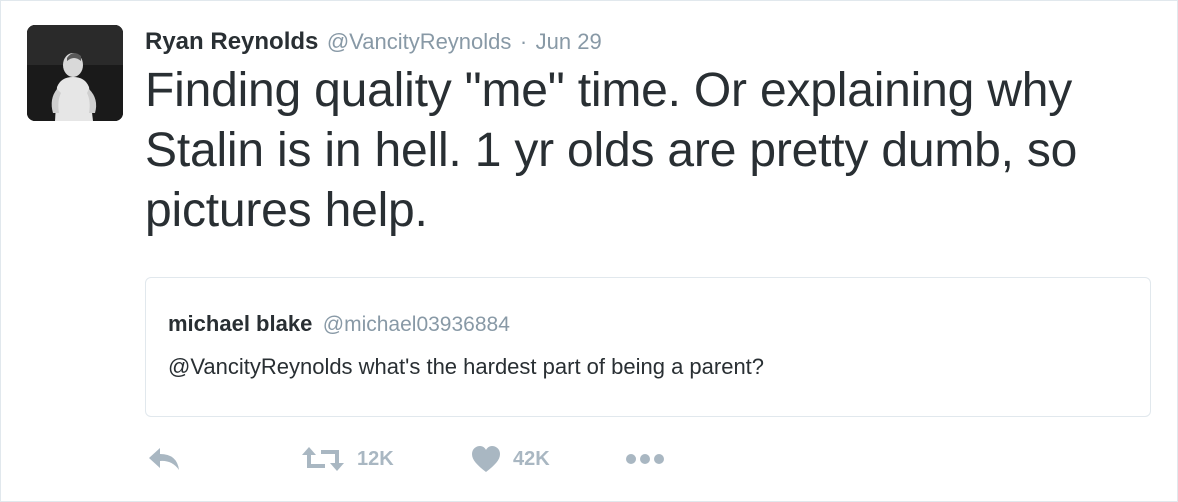 The height and width of the screenshot is (502, 1178). What do you see at coordinates (416, 324) in the screenshot?
I see `quoted-author-handle: @michael03936884` at bounding box center [416, 324].